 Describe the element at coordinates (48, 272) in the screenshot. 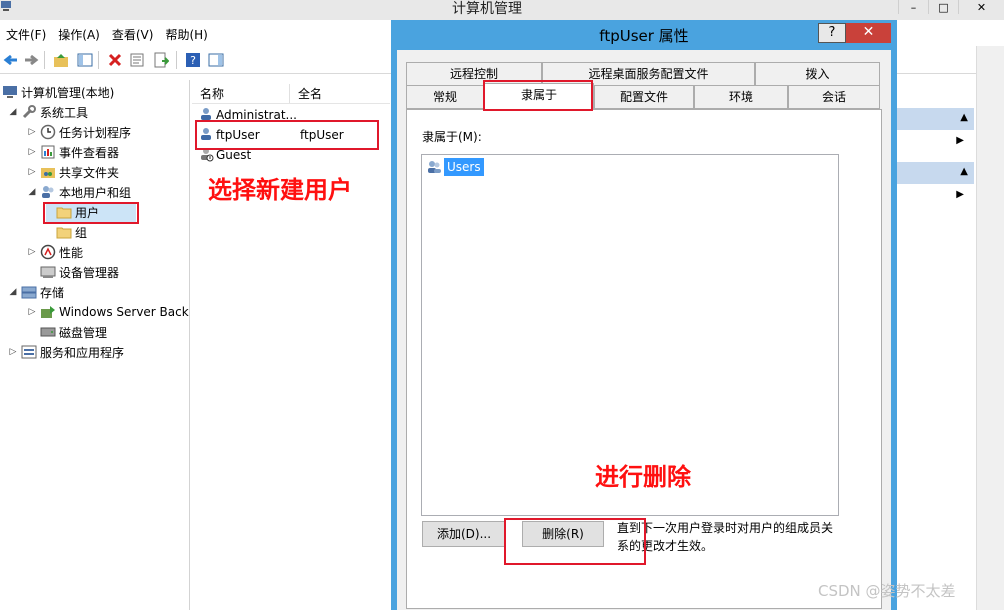

I see `device-manager-icon` at that location.